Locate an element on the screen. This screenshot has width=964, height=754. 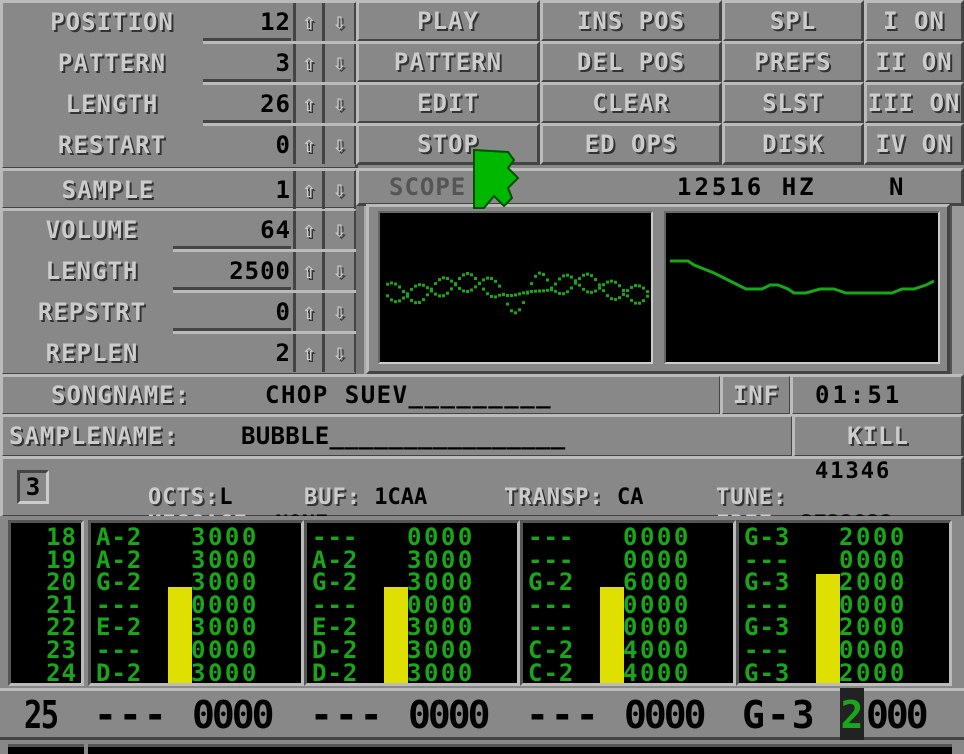
sample-waveform-scope is located at coordinates (515, 287).